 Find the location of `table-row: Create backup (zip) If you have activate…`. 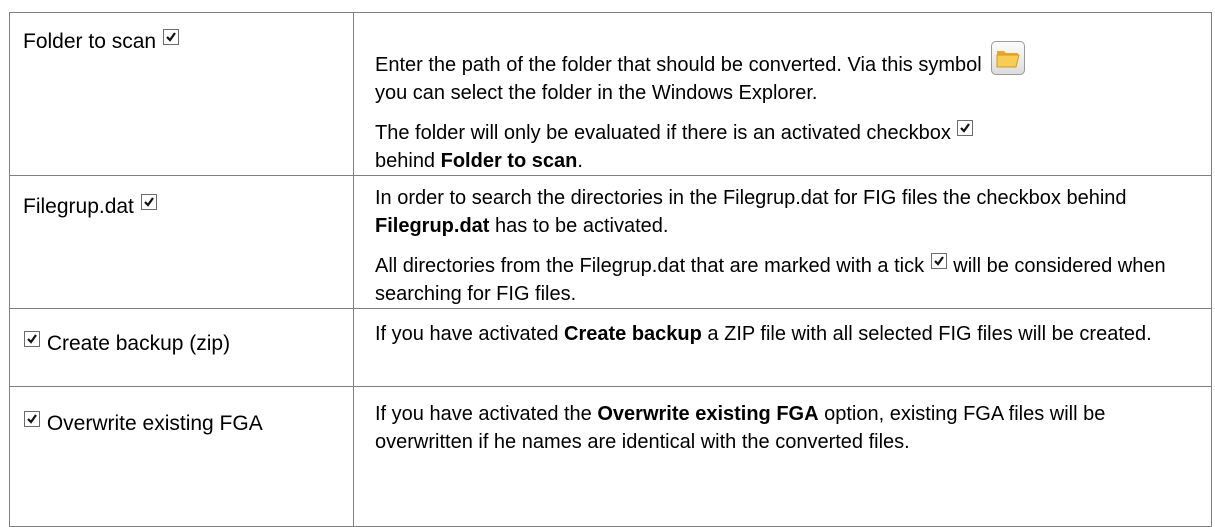

table-row: Create backup (zip) If you have activate… is located at coordinates (610, 347).